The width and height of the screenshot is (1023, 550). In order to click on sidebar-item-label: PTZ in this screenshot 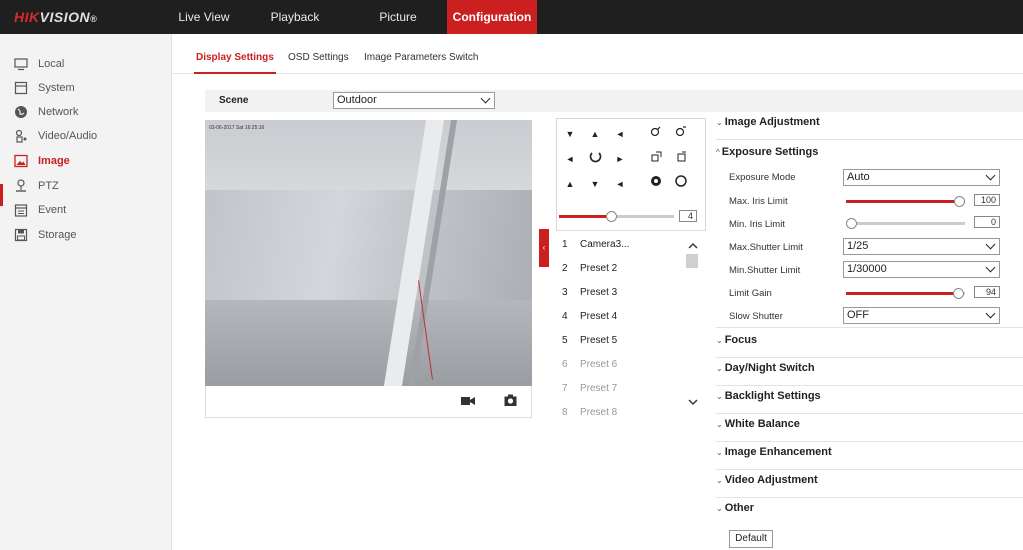, I will do `click(48, 186)`.